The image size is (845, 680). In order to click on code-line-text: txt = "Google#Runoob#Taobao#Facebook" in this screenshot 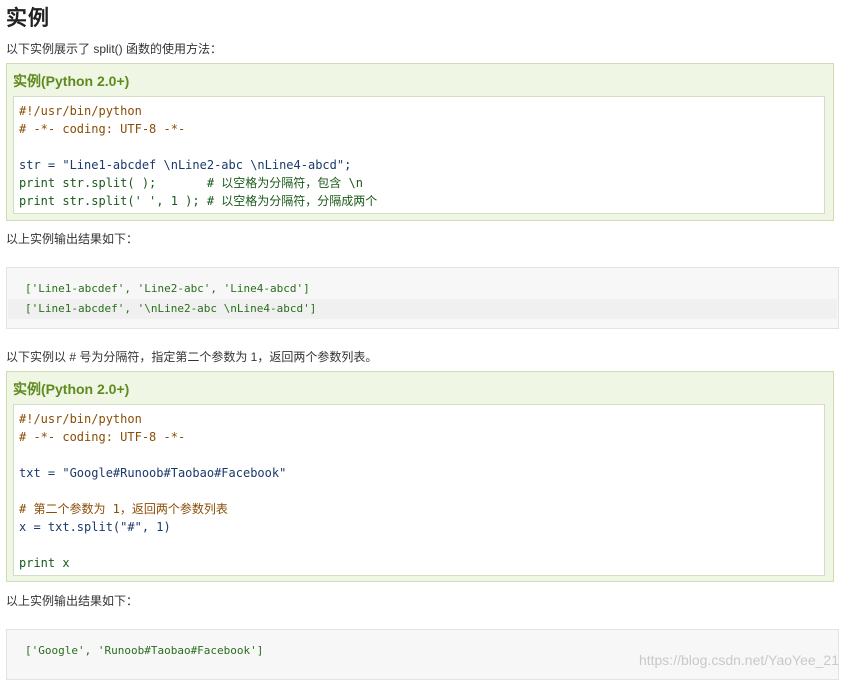, I will do `click(153, 473)`.